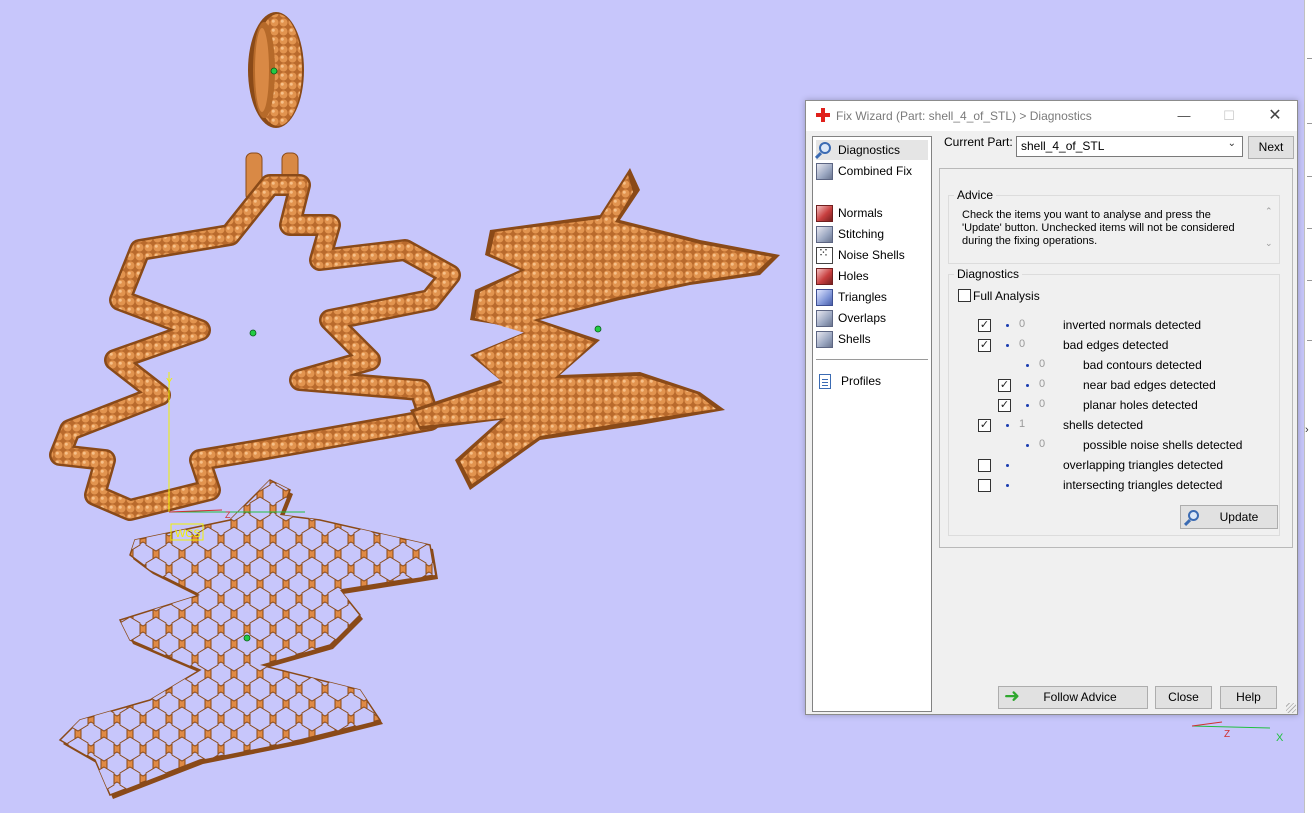  Describe the element at coordinates (276, 70) in the screenshot. I see `bail-ring-part` at that location.